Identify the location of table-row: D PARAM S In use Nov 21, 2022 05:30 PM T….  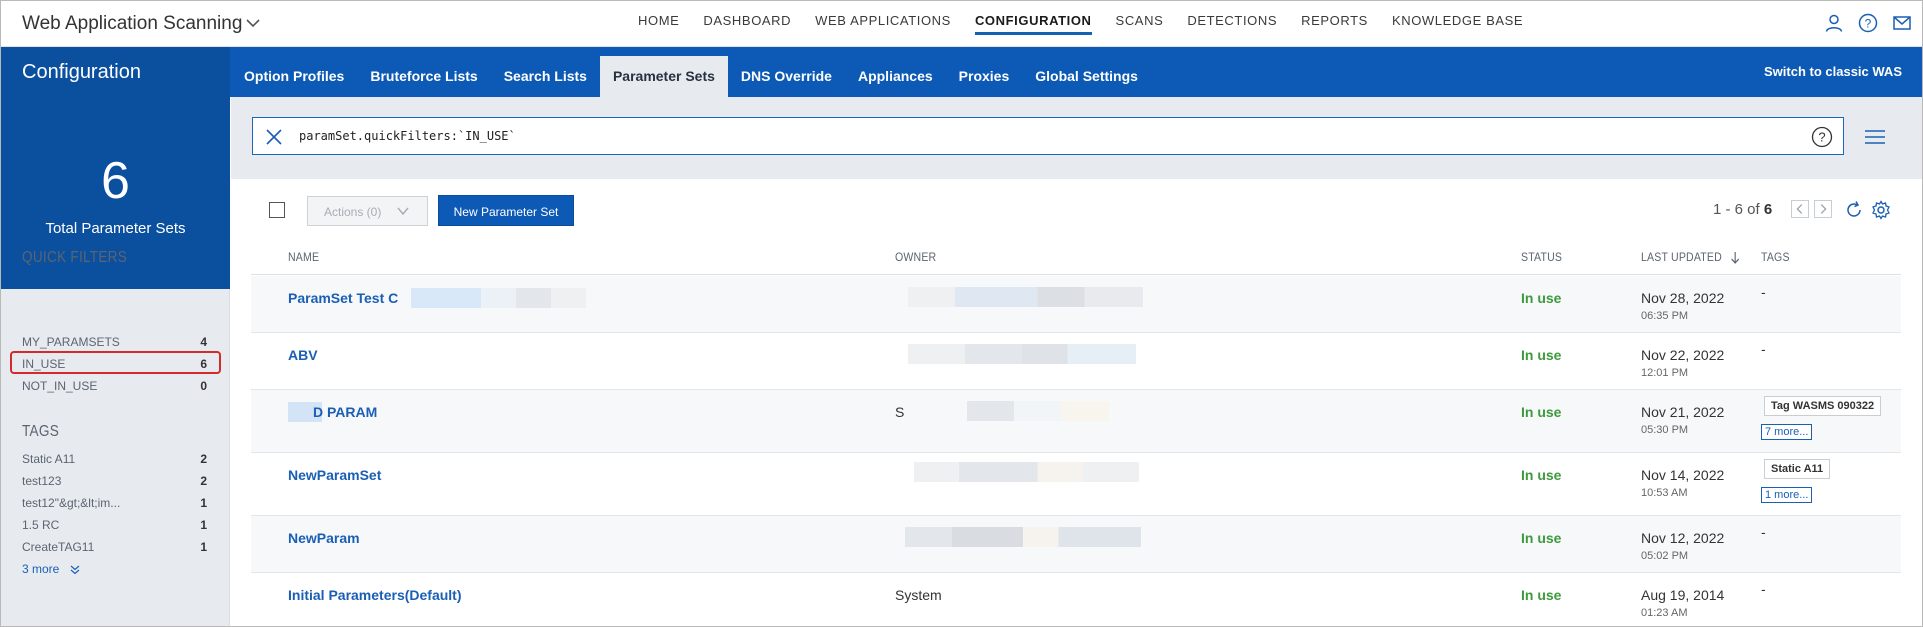
(1076, 421).